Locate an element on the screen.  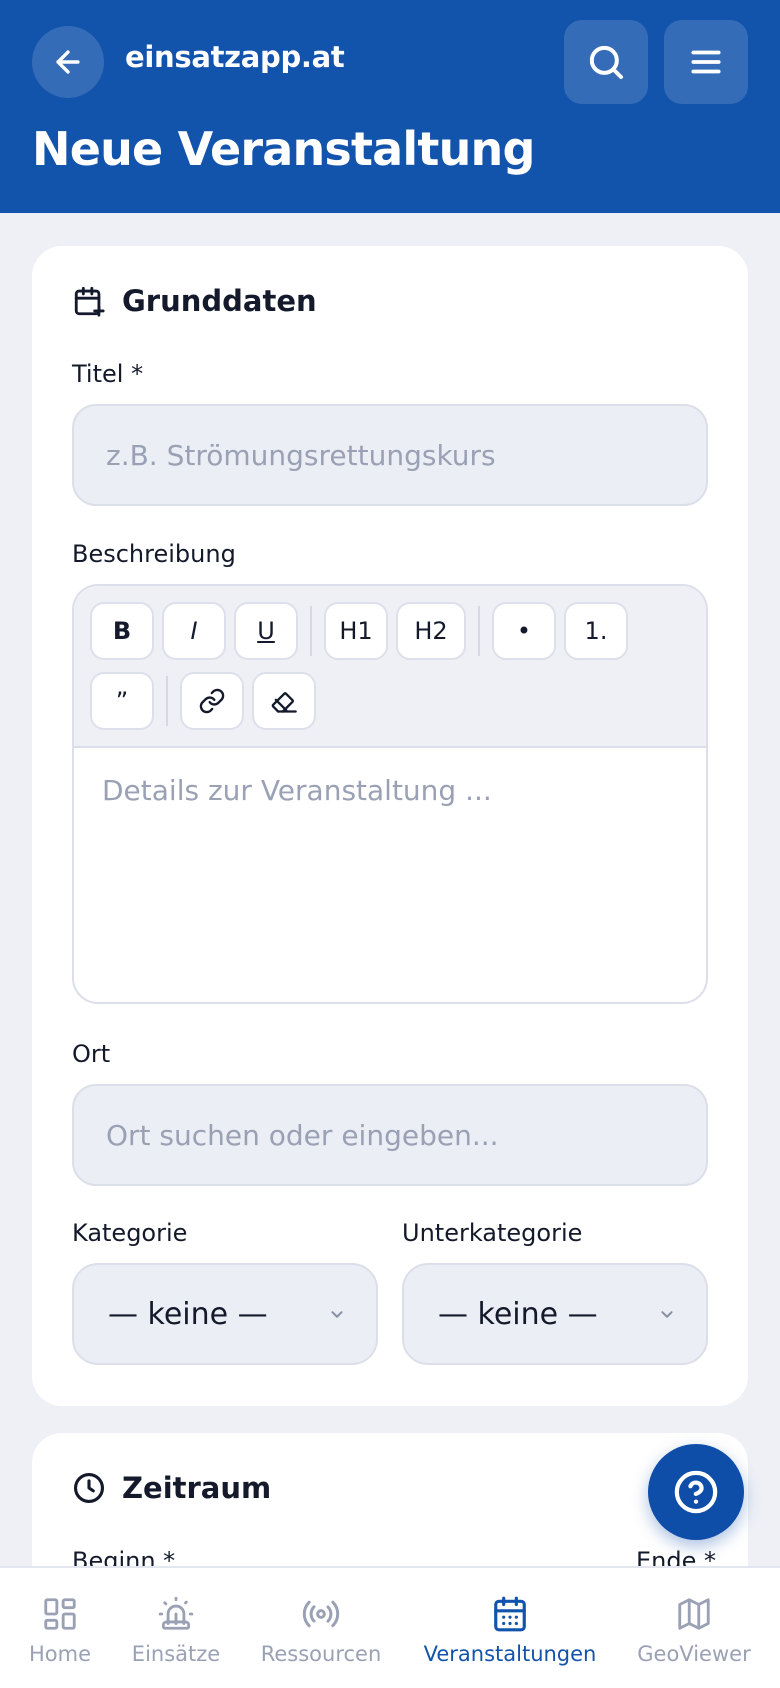
search-icon is located at coordinates (606, 62).